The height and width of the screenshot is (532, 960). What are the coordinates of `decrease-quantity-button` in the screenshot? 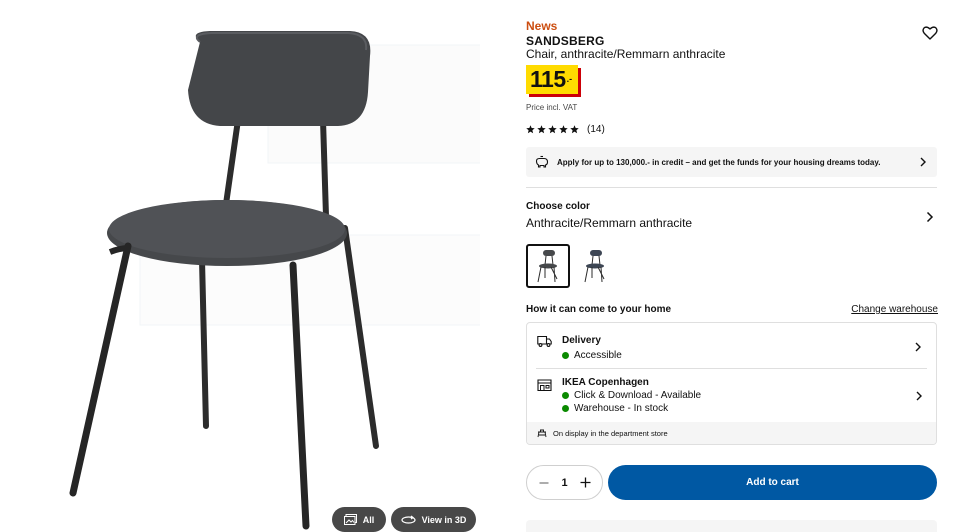 It's located at (544, 483).